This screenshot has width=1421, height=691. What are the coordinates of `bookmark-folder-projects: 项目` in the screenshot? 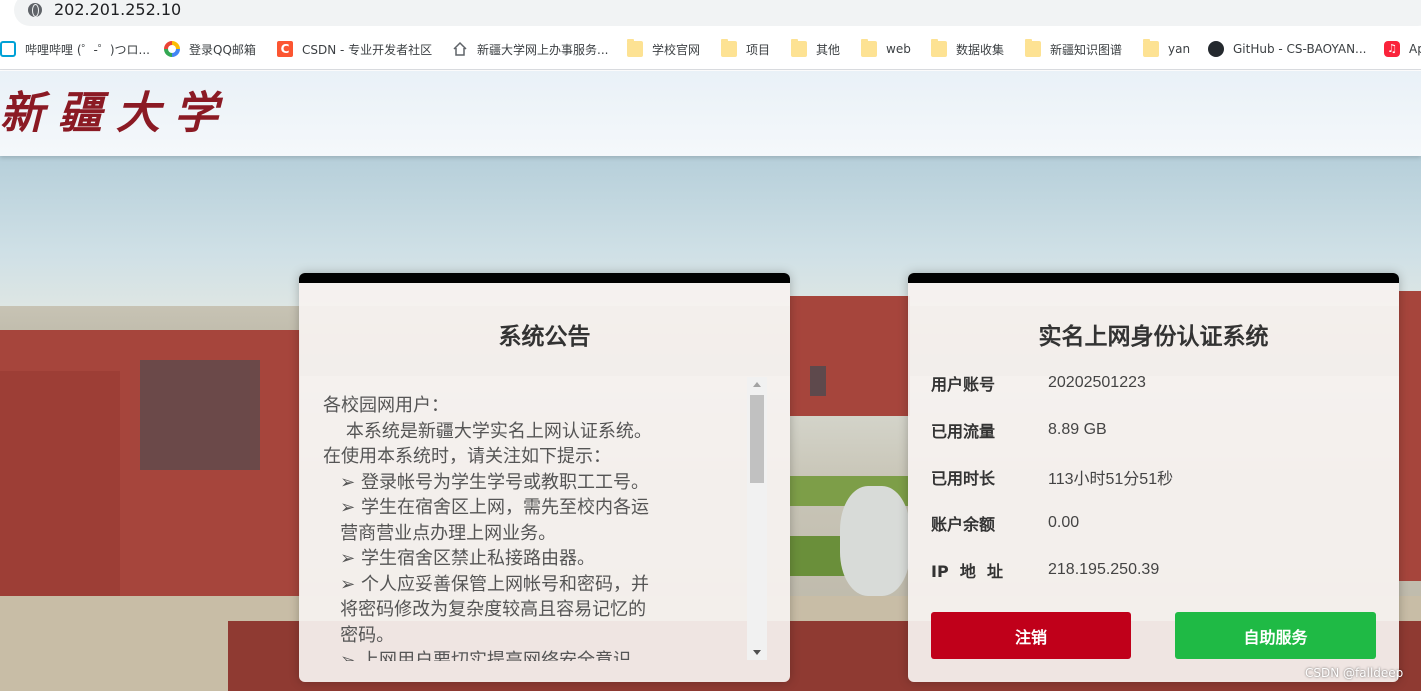 It's located at (746, 48).